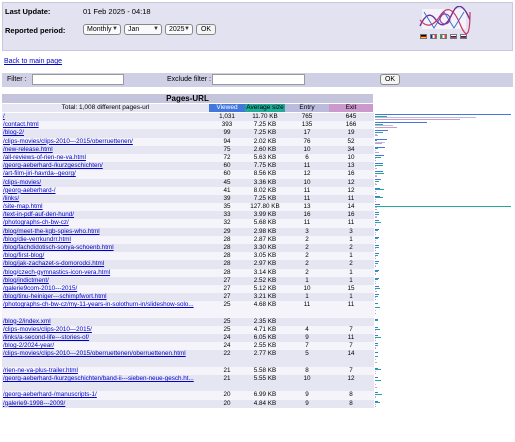 This screenshot has height=442, width=515. What do you see at coordinates (265, 395) in the screenshot?
I see `average-size-value: 6.99 KB` at bounding box center [265, 395].